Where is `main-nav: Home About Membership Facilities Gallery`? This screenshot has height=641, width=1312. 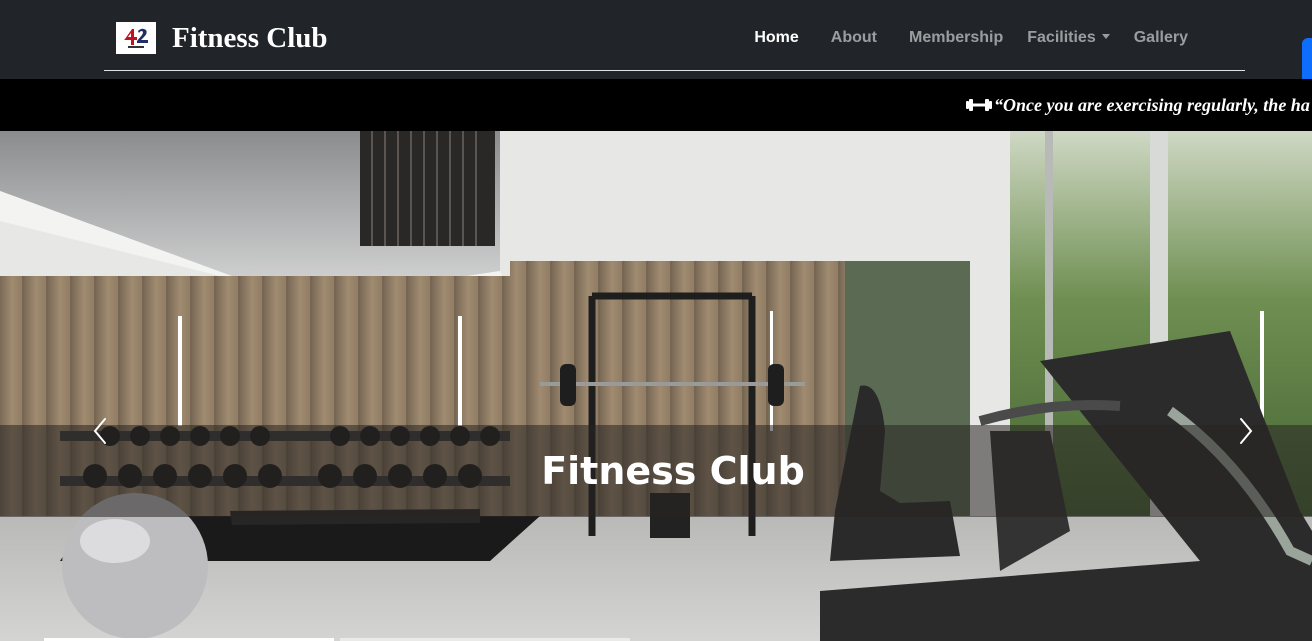 main-nav: Home About Membership Facilities Gallery is located at coordinates (971, 38).